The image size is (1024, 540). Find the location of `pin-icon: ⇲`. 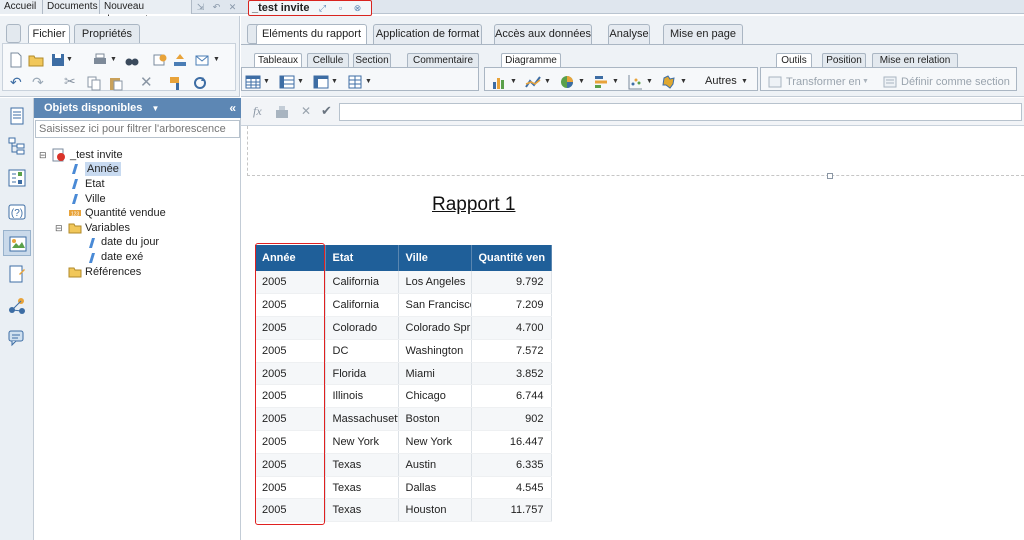

pin-icon: ⇲ is located at coordinates (200, 7).